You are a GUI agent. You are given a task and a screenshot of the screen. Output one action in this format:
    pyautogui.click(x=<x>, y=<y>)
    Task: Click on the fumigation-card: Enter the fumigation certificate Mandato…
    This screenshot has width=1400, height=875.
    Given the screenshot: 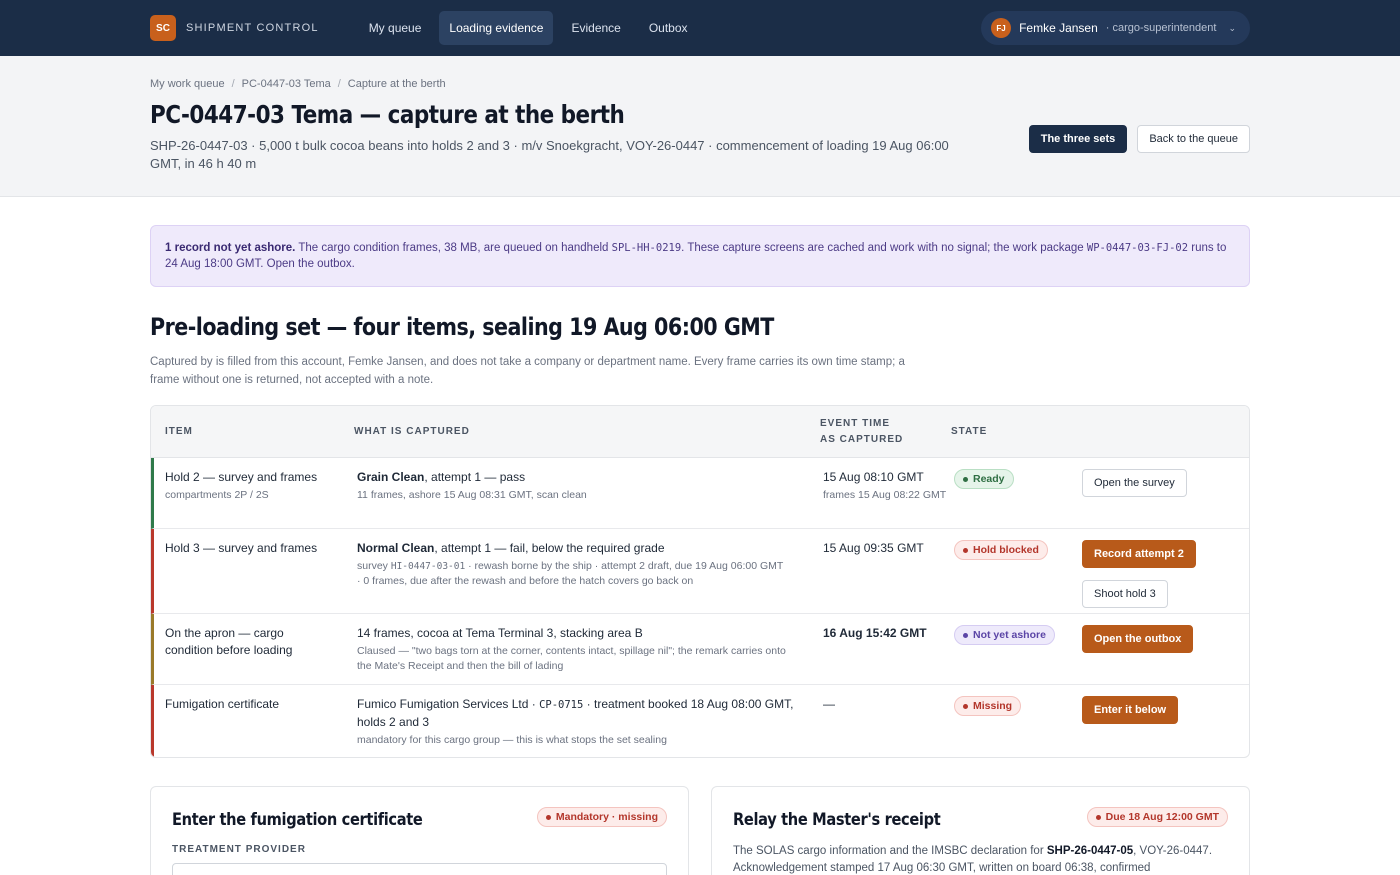 What is the action you would take?
    pyautogui.click(x=419, y=830)
    